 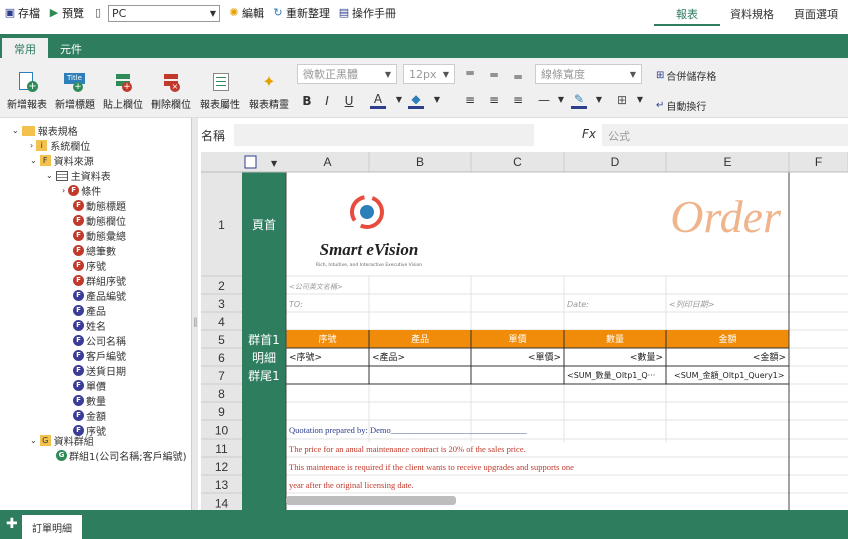 What do you see at coordinates (62, 440) in the screenshot?
I see `tree-data-group: ⌄ G 資料群組` at bounding box center [62, 440].